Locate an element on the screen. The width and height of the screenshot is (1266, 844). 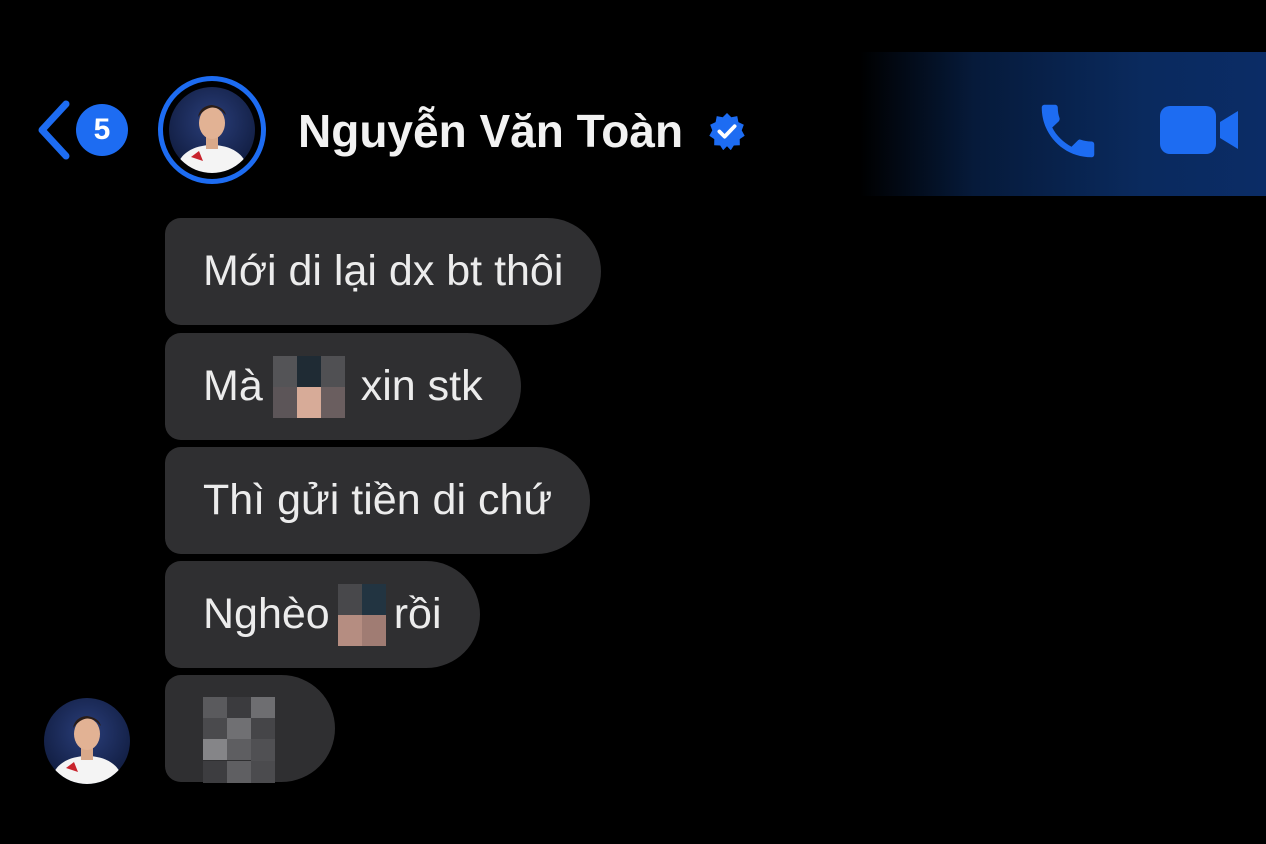
chevron-left-icon is located at coordinates (54, 130).